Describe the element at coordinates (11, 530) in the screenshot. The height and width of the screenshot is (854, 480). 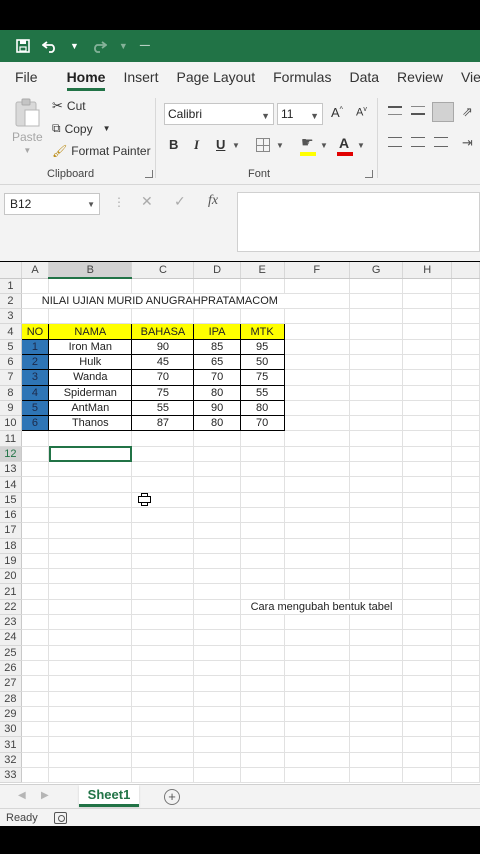
I see `row-header-17: 17` at that location.